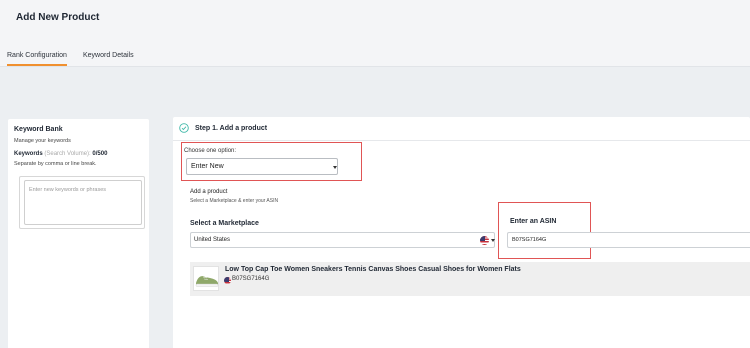 The height and width of the screenshot is (348, 750). What do you see at coordinates (58, 17) in the screenshot?
I see `page-title: Add New Product` at bounding box center [58, 17].